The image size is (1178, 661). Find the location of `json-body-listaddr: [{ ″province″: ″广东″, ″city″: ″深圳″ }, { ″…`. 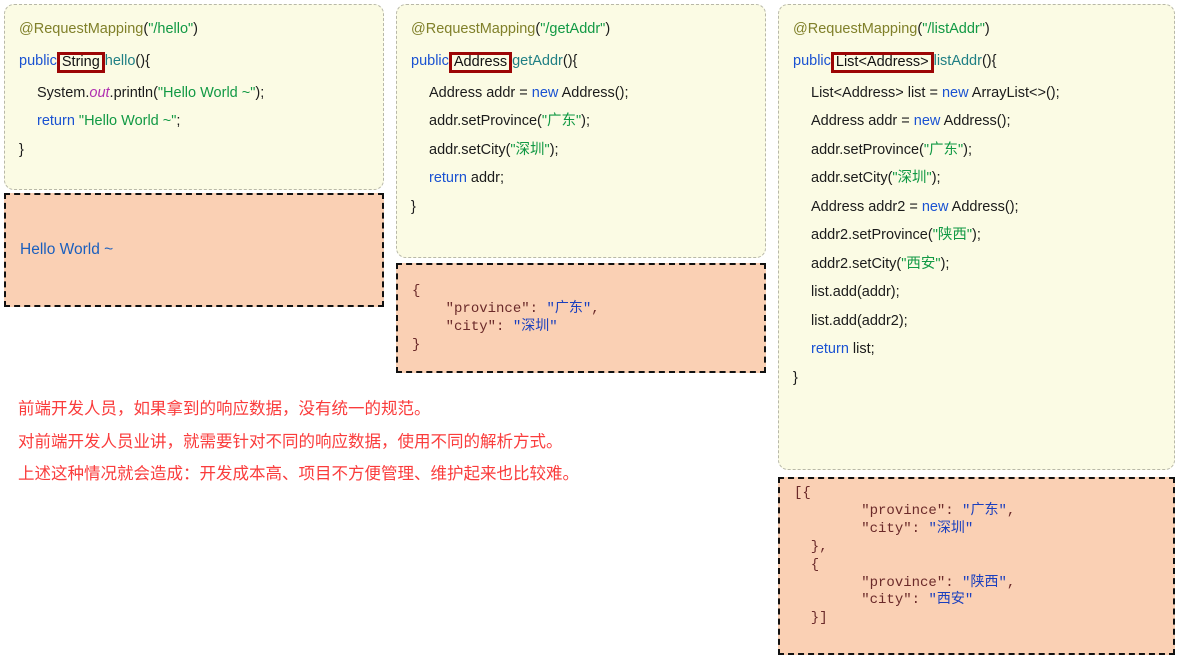

json-body-listaddr: [{ ″province″: ″广东″, ″city″: ″深圳″ }, { ″… is located at coordinates (976, 556).